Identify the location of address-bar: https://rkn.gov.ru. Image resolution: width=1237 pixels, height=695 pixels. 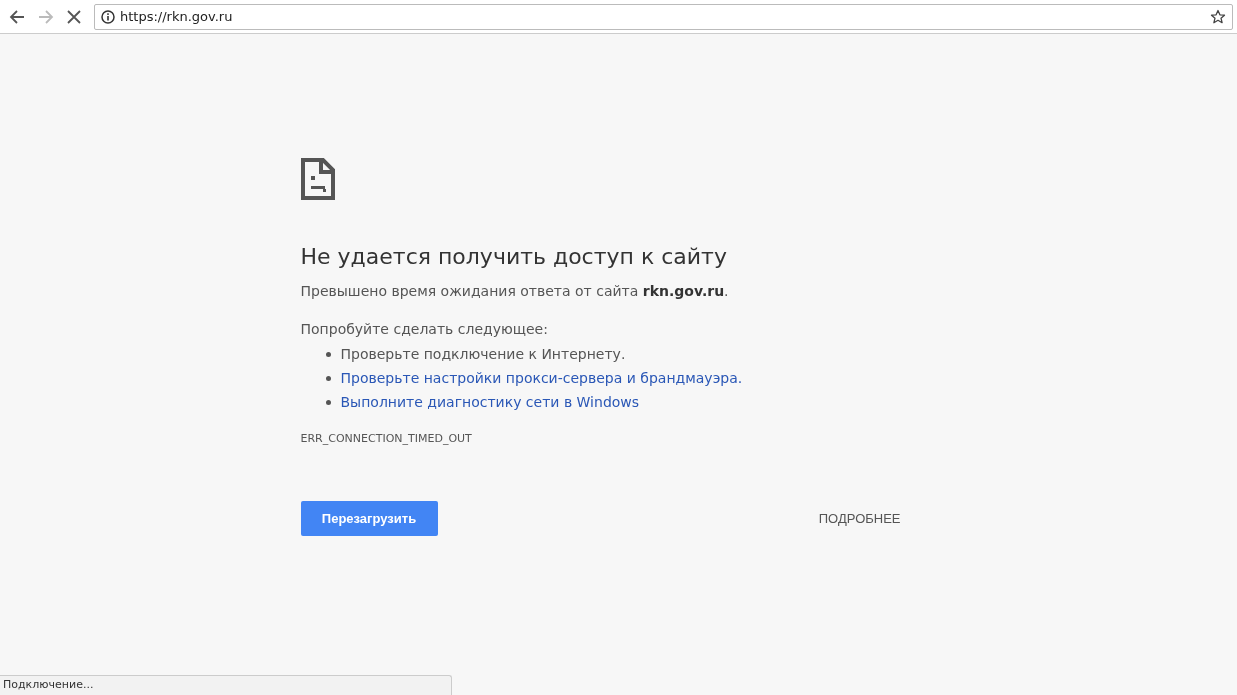
(663, 16).